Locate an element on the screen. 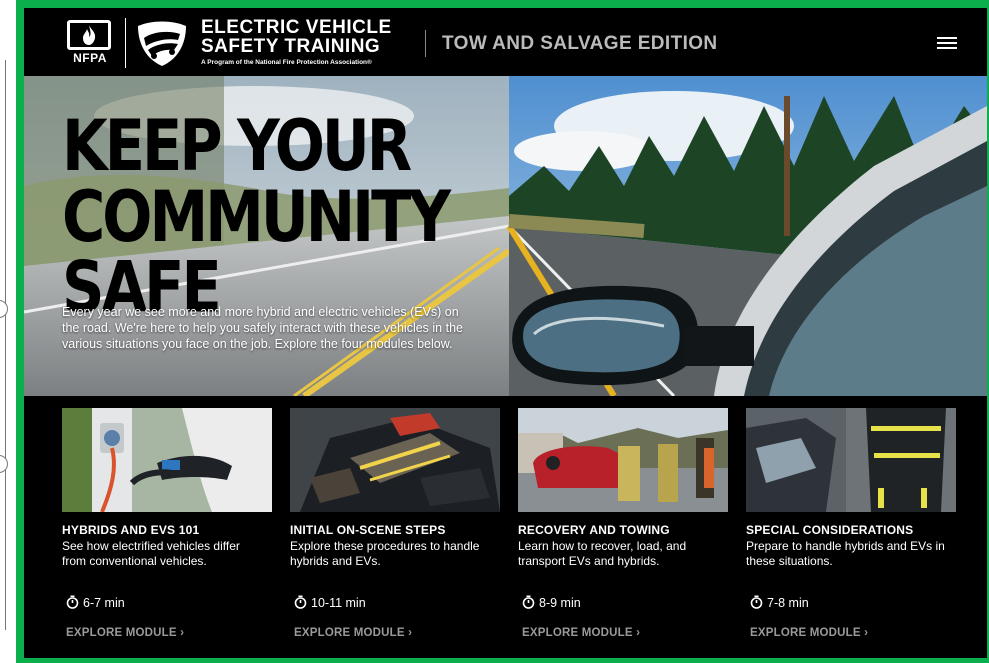  module-duration: 7-8 min is located at coordinates (779, 602).